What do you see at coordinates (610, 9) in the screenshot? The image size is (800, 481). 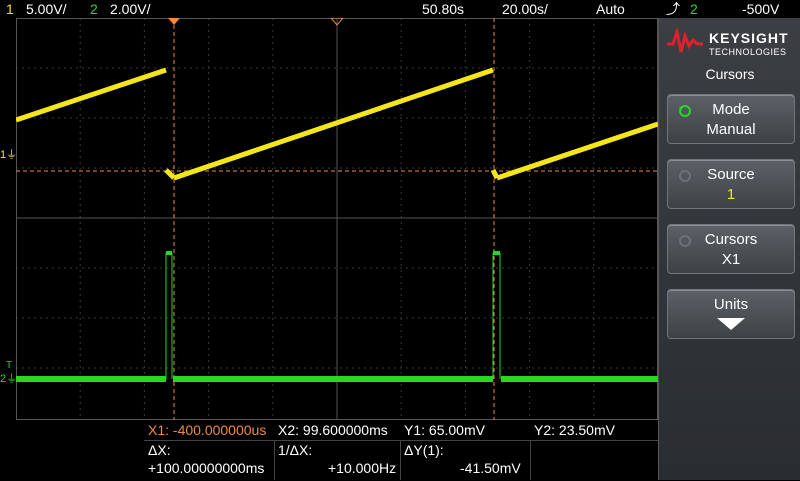 I see `trigger-mode: Auto` at bounding box center [610, 9].